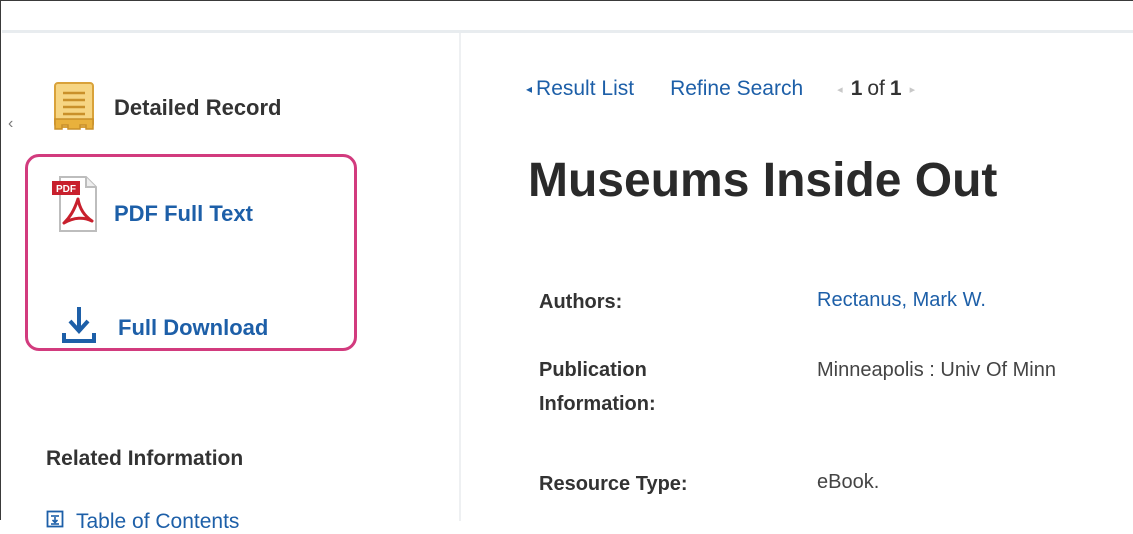  I want to click on resource-type-label: Resource Type:, so click(613, 484).